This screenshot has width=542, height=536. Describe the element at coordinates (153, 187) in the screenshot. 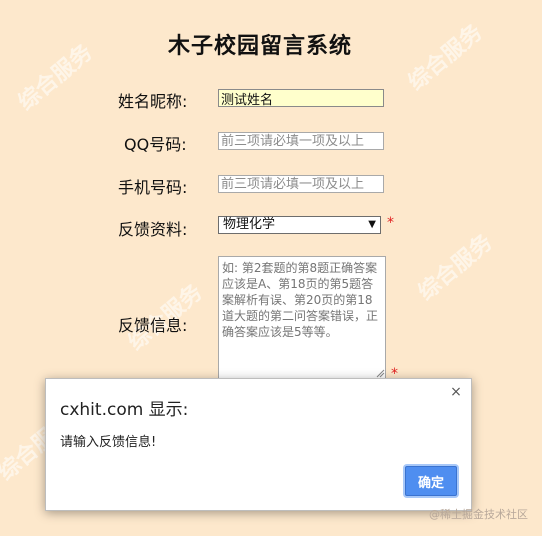

I see `phone-label: 手机号码:` at that location.